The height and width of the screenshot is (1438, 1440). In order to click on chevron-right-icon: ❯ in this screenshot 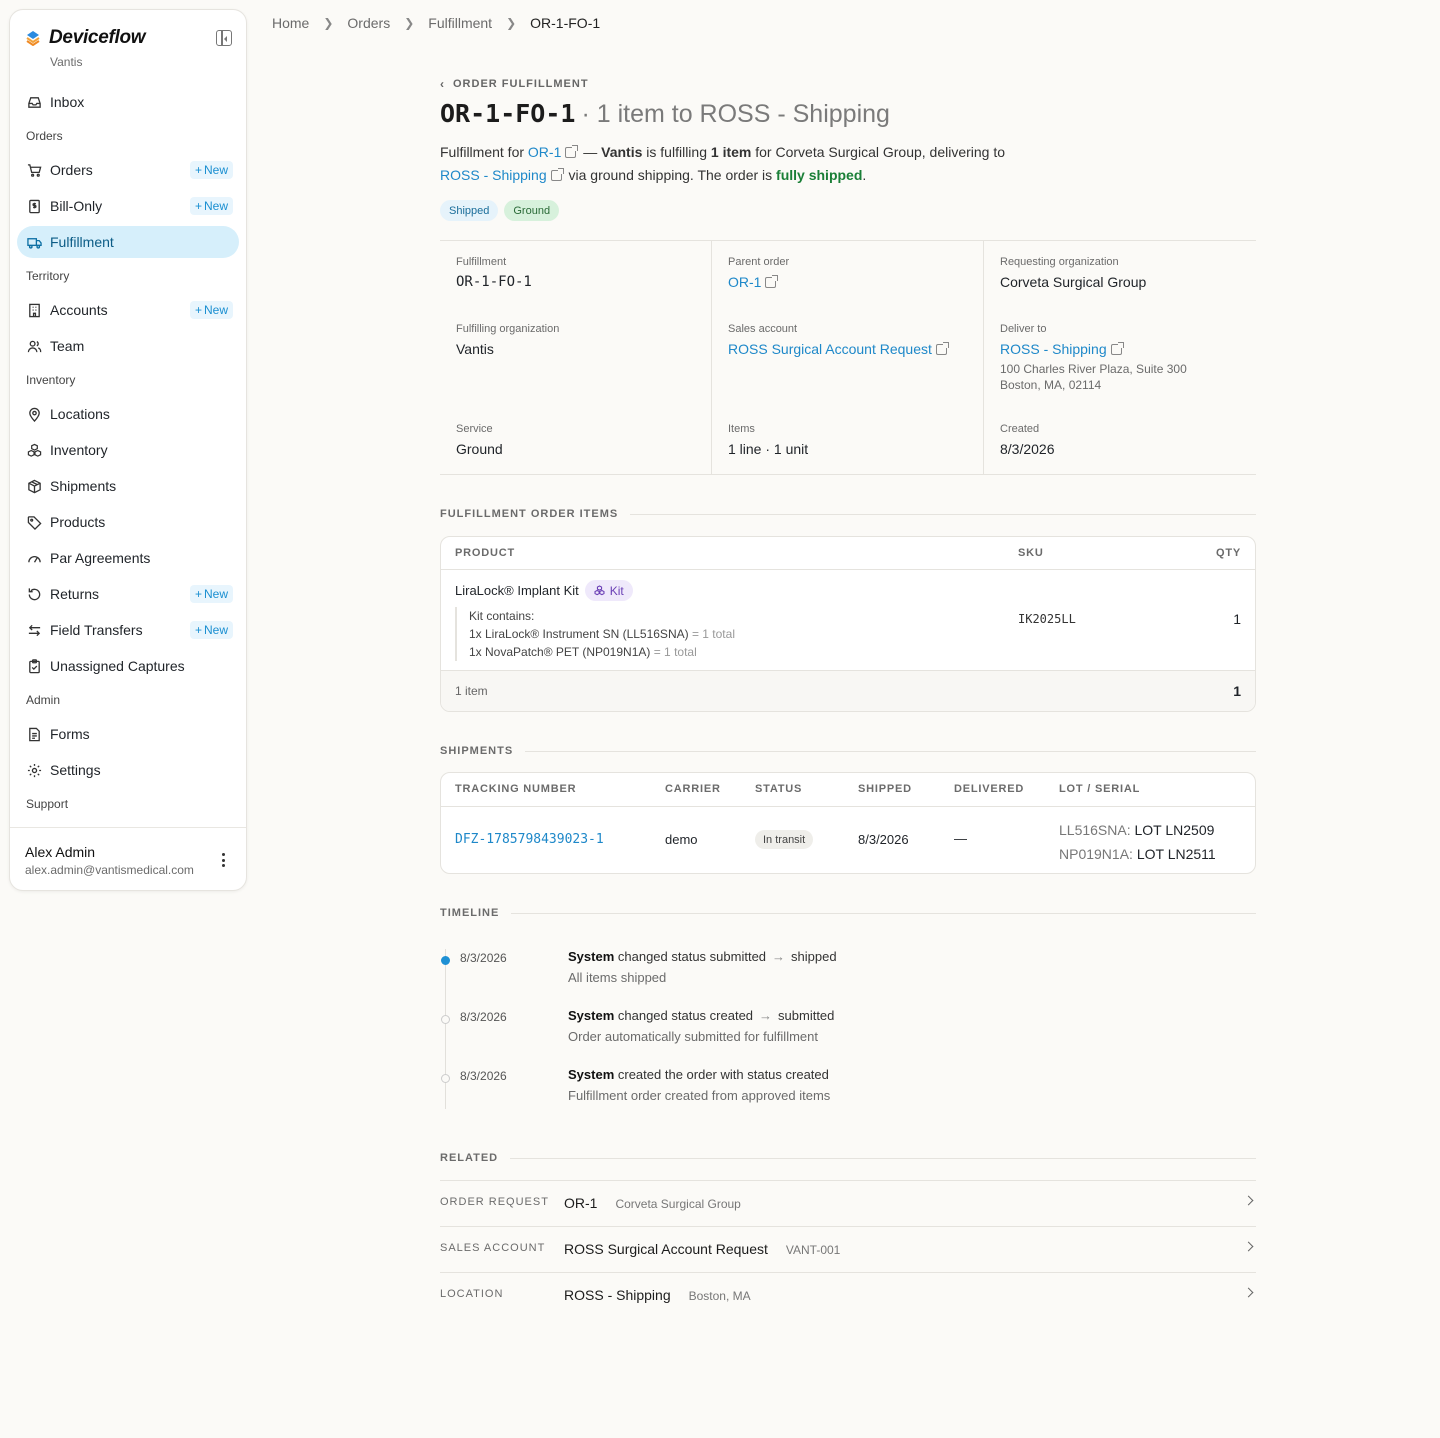, I will do `click(511, 23)`.